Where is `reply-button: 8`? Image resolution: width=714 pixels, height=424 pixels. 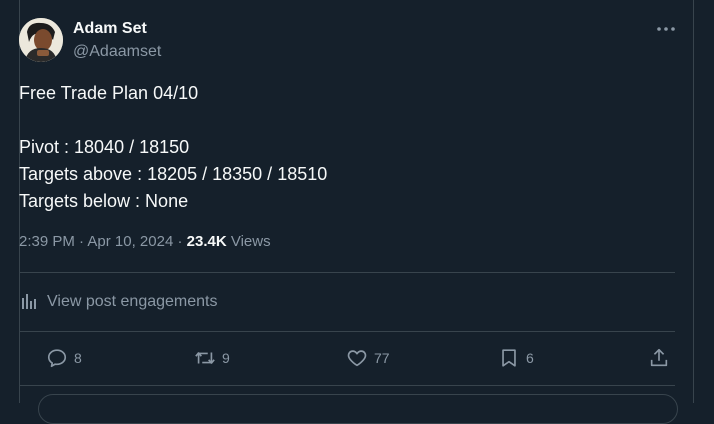 reply-button: 8 is located at coordinates (64, 358).